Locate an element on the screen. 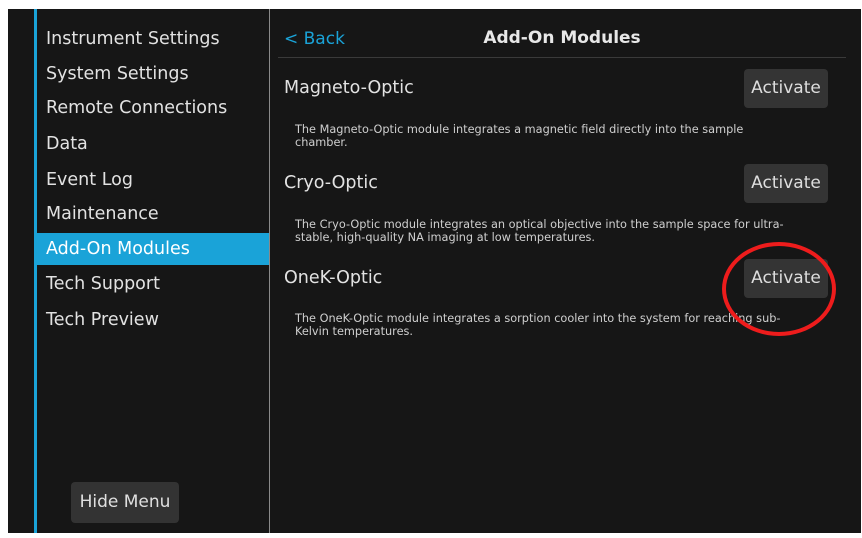  activate-cryo-optic-button: Activate is located at coordinates (786, 183).